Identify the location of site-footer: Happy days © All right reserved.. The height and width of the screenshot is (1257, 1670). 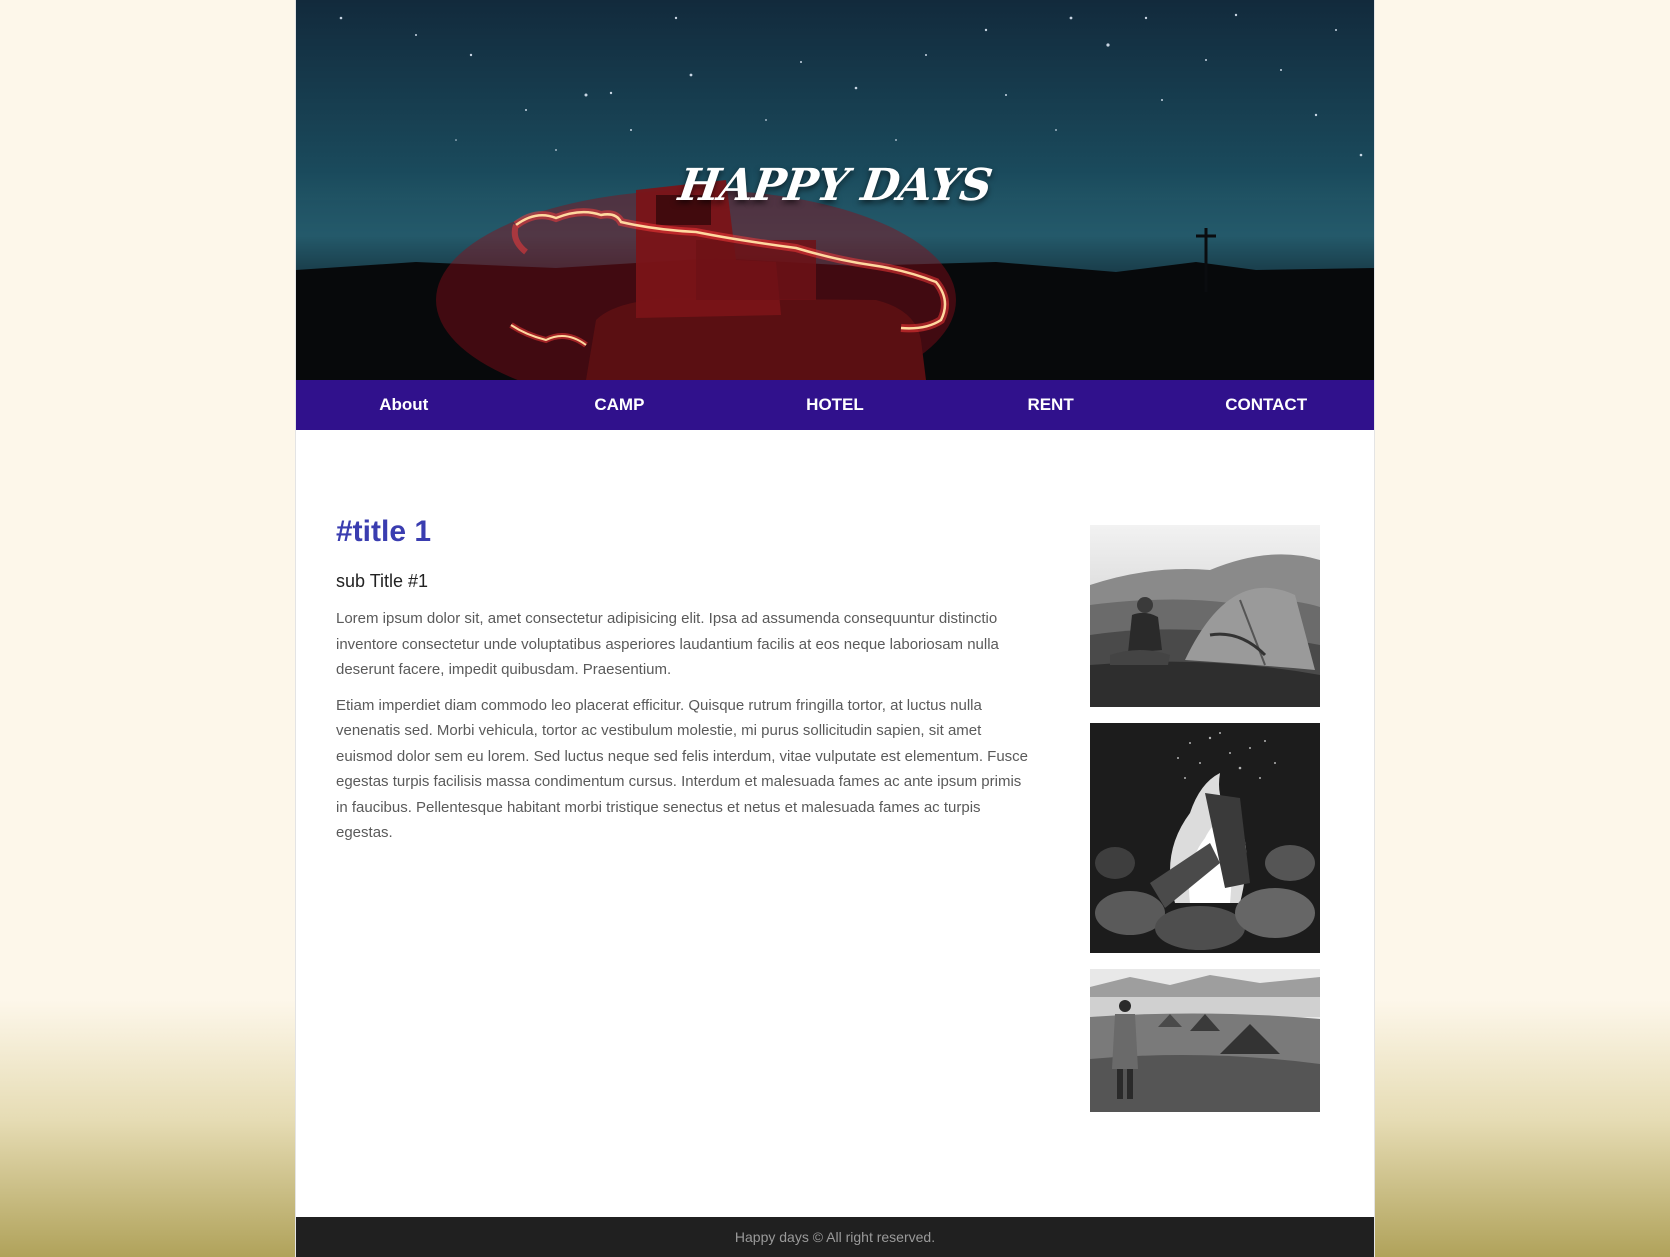
(835, 1237).